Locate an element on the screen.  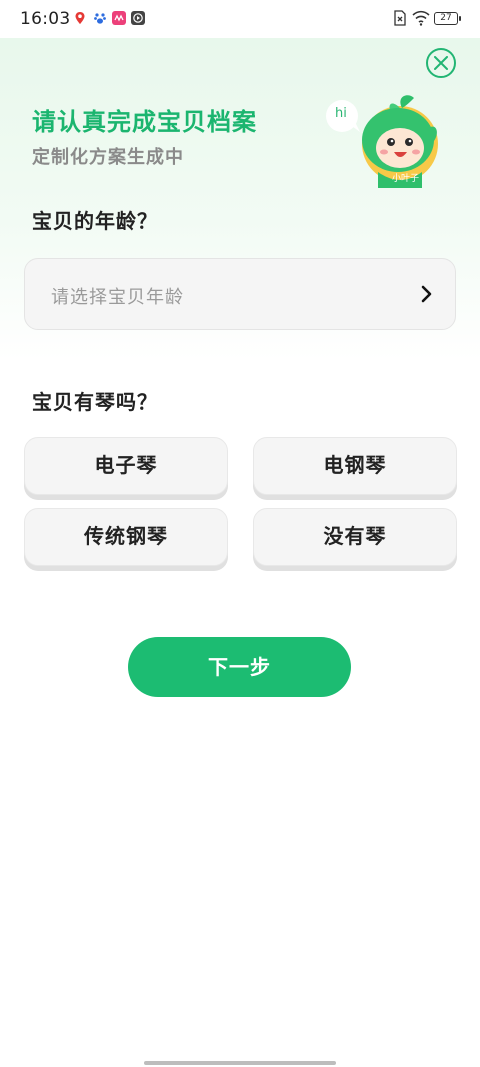
status-bar: 16:03 27 is located at coordinates (240, 19).